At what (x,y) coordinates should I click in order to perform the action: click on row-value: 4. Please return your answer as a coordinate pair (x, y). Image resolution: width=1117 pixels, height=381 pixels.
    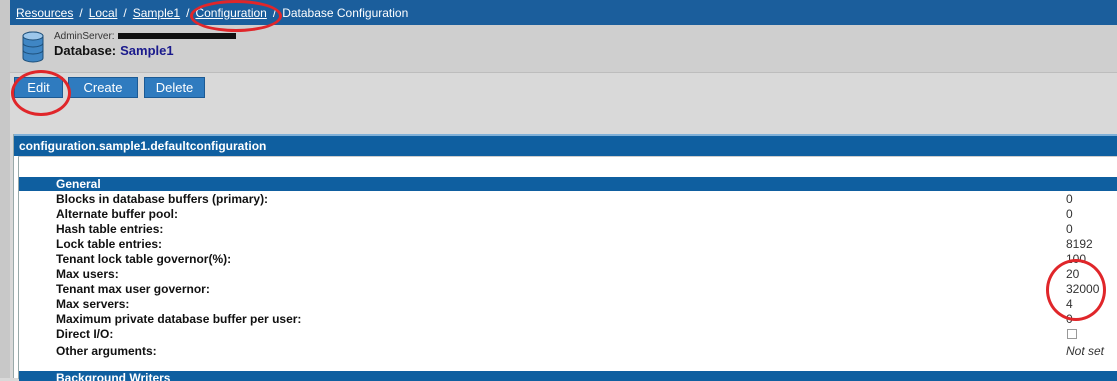
    Looking at the image, I should click on (1069, 304).